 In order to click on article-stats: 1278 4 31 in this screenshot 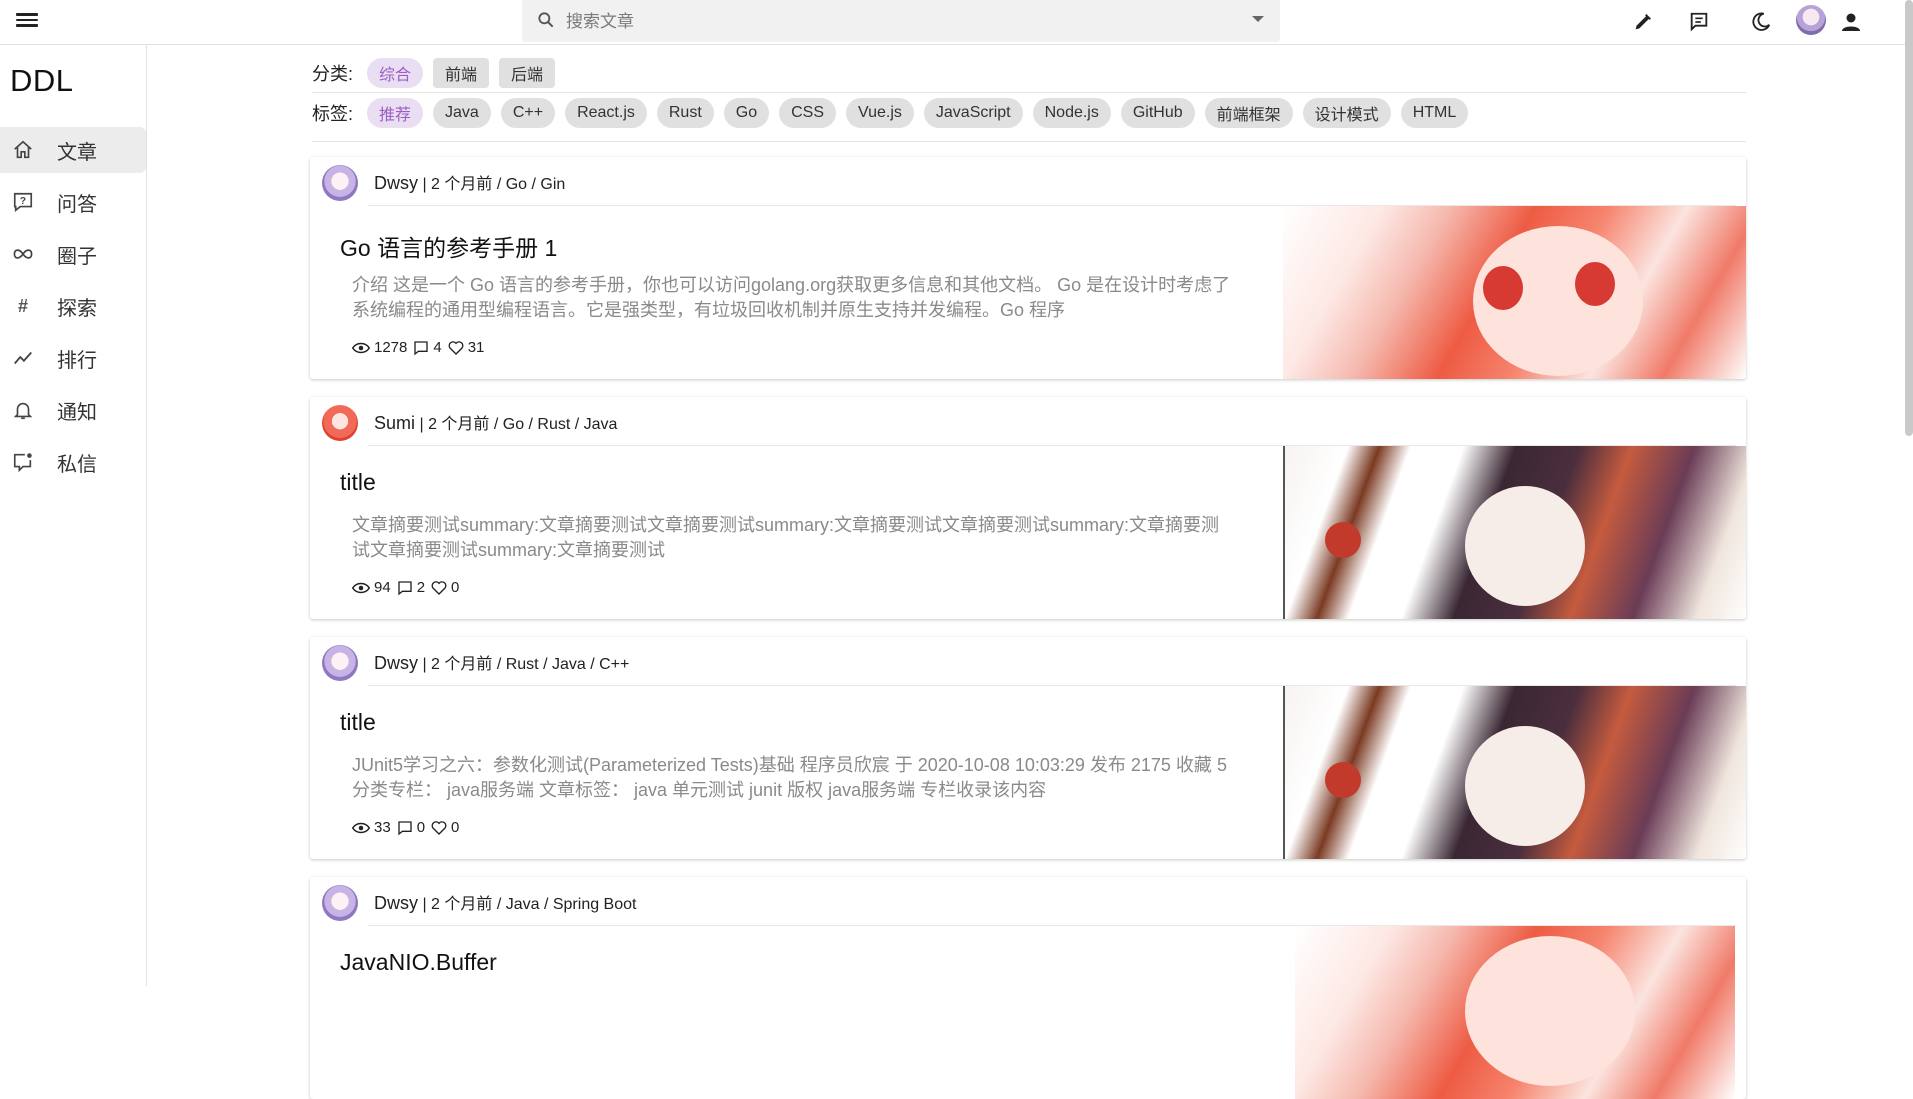, I will do `click(421, 347)`.